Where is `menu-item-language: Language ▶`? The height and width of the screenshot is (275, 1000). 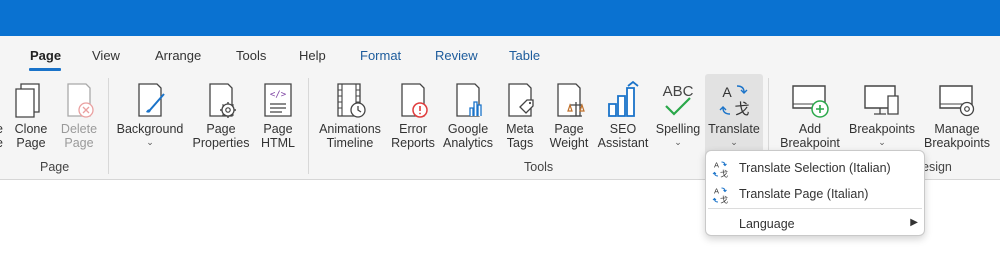 menu-item-language: Language ▶ is located at coordinates (815, 225).